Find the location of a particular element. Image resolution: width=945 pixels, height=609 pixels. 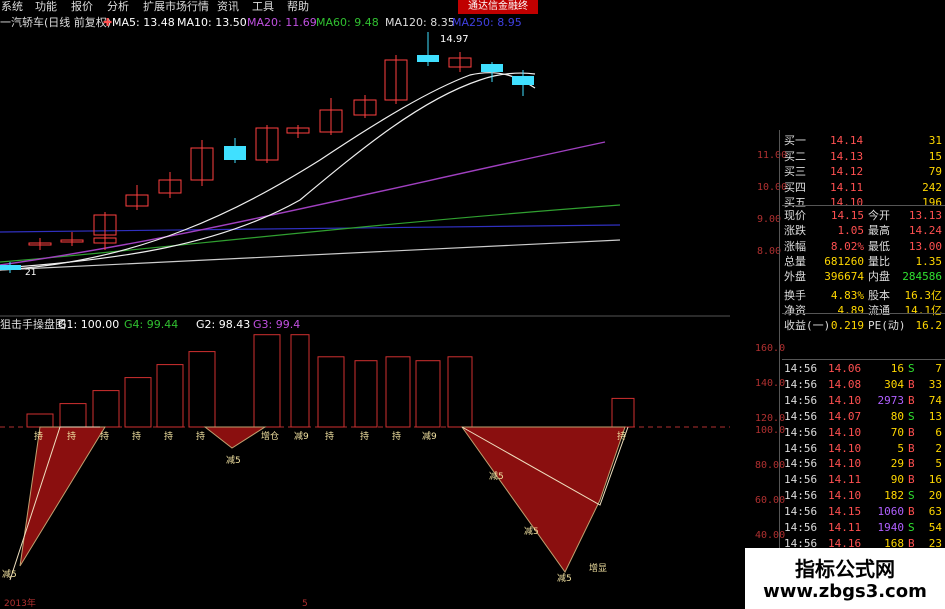

bid-label: 买四 is located at coordinates (795, 187).